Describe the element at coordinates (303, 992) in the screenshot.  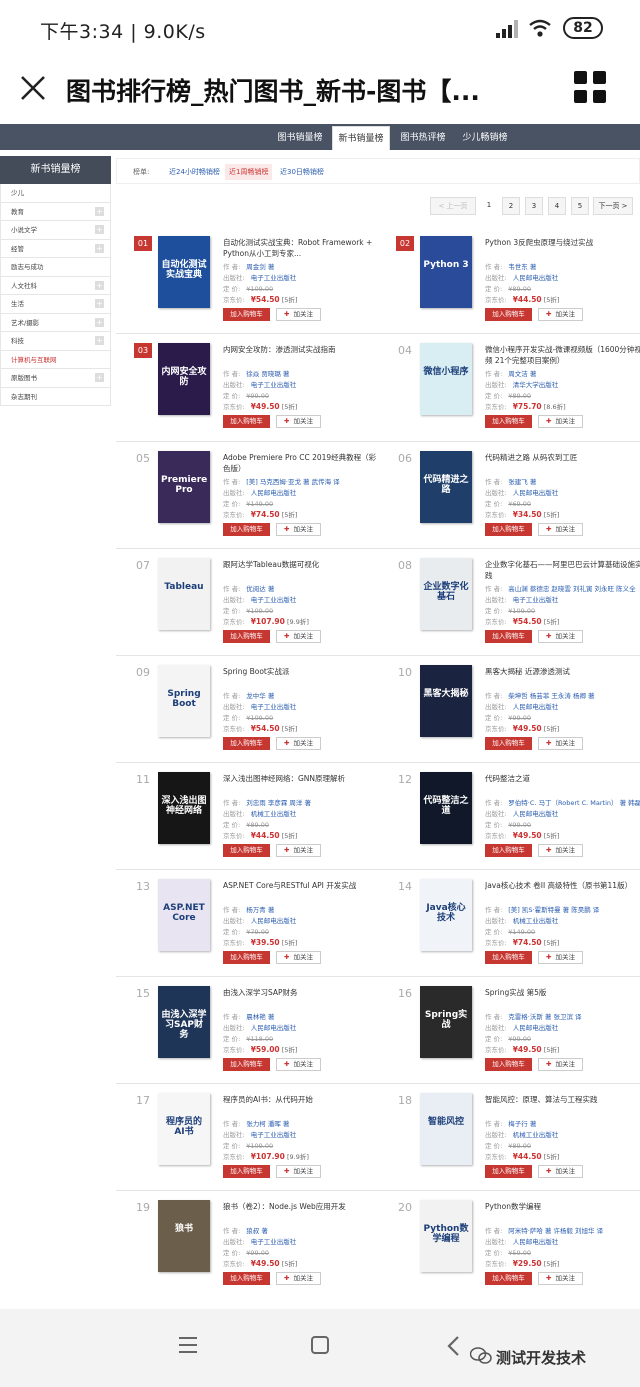
I see `book-title: 由浅入深学习SAP财务` at that location.